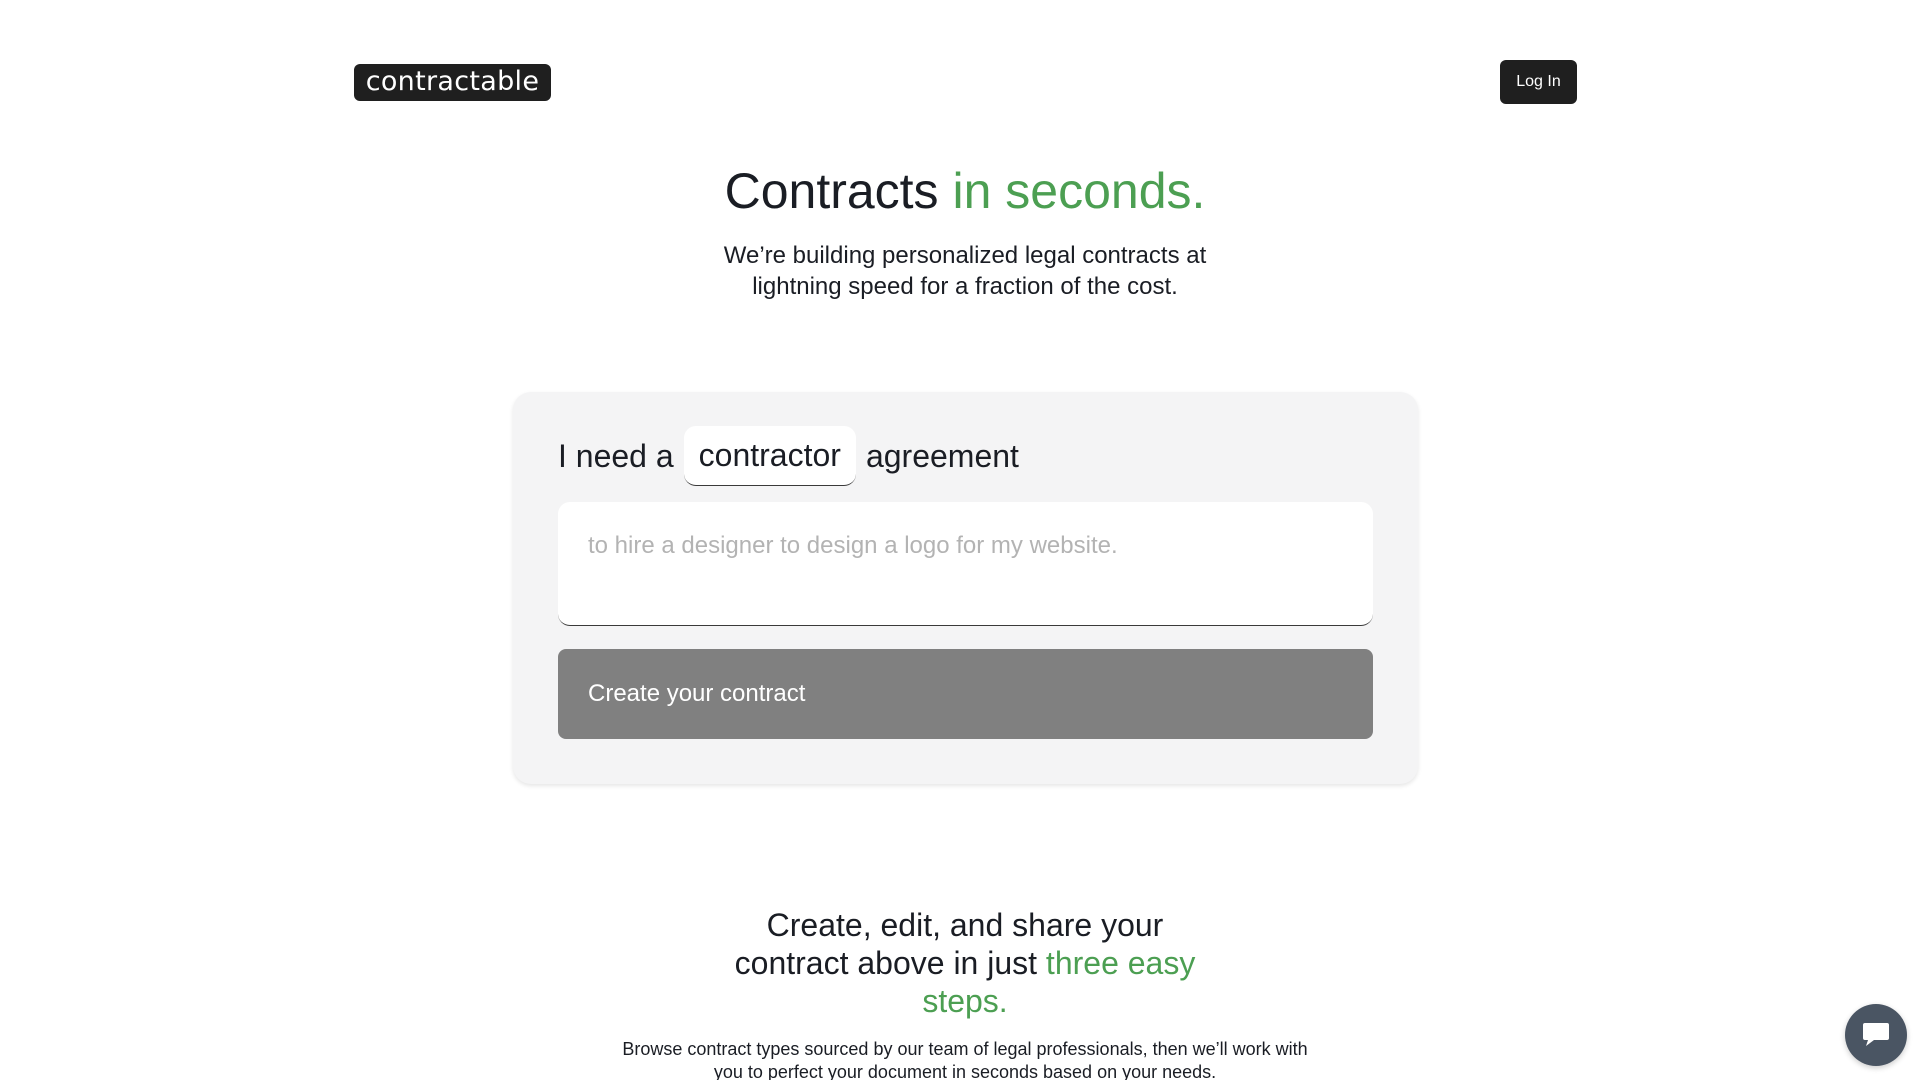 Image resolution: width=1920 pixels, height=1080 pixels. What do you see at coordinates (965, 694) in the screenshot?
I see `create-contract-button: Create your contract` at bounding box center [965, 694].